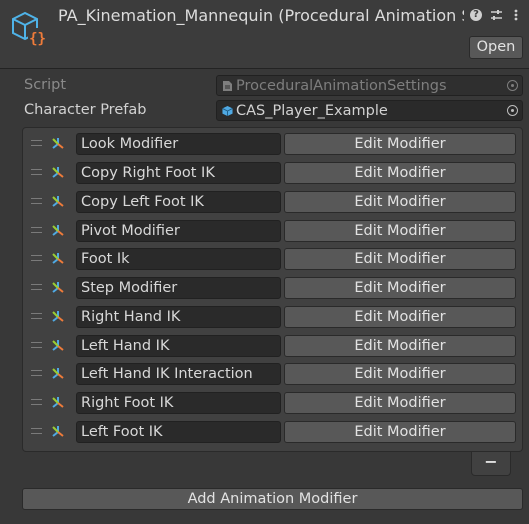 Image resolution: width=529 pixels, height=524 pixels. Describe the element at coordinates (178, 374) in the screenshot. I see `modifier-name-field: Left Hand IK Interaction` at that location.